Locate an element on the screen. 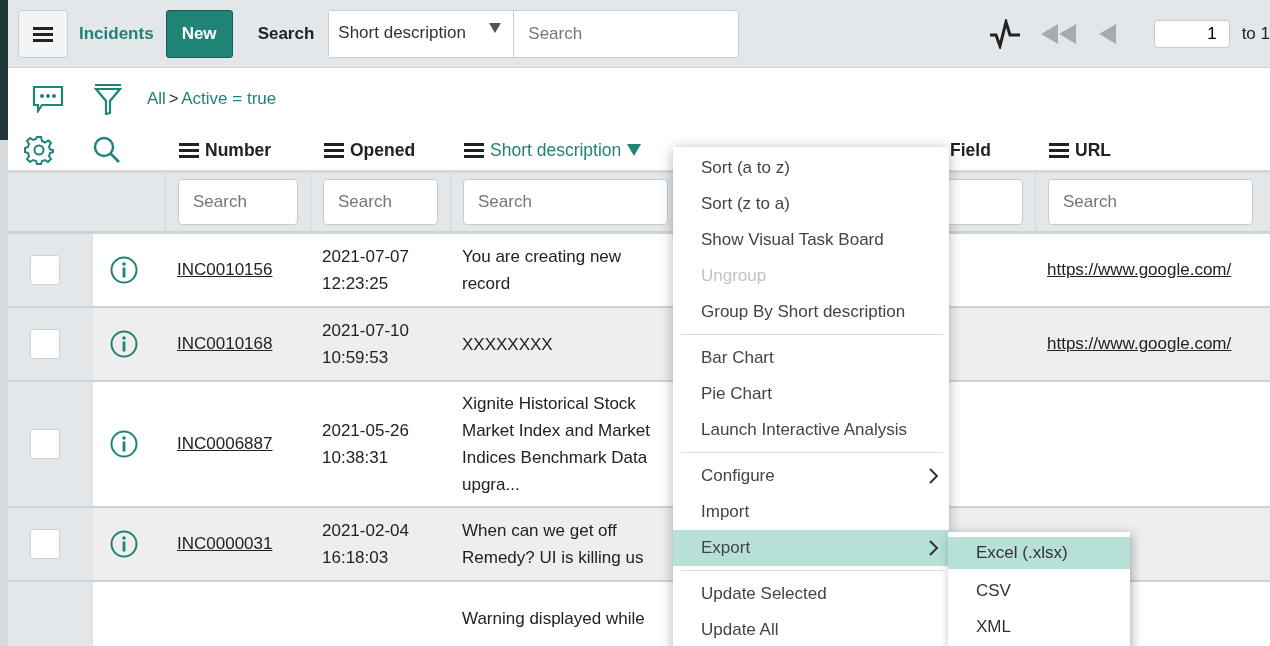 The width and height of the screenshot is (1270, 646). menu-item: Pie Chart is located at coordinates (811, 394).